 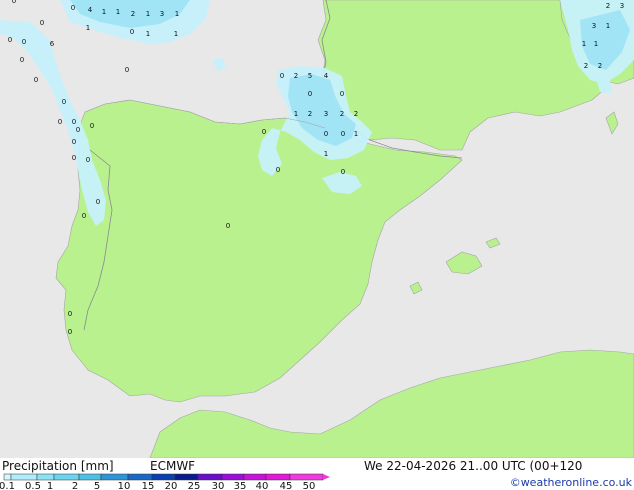 I want to click on valid-time: We 22-04-2026 21..00 UTC (00+120, so click(x=473, y=466).